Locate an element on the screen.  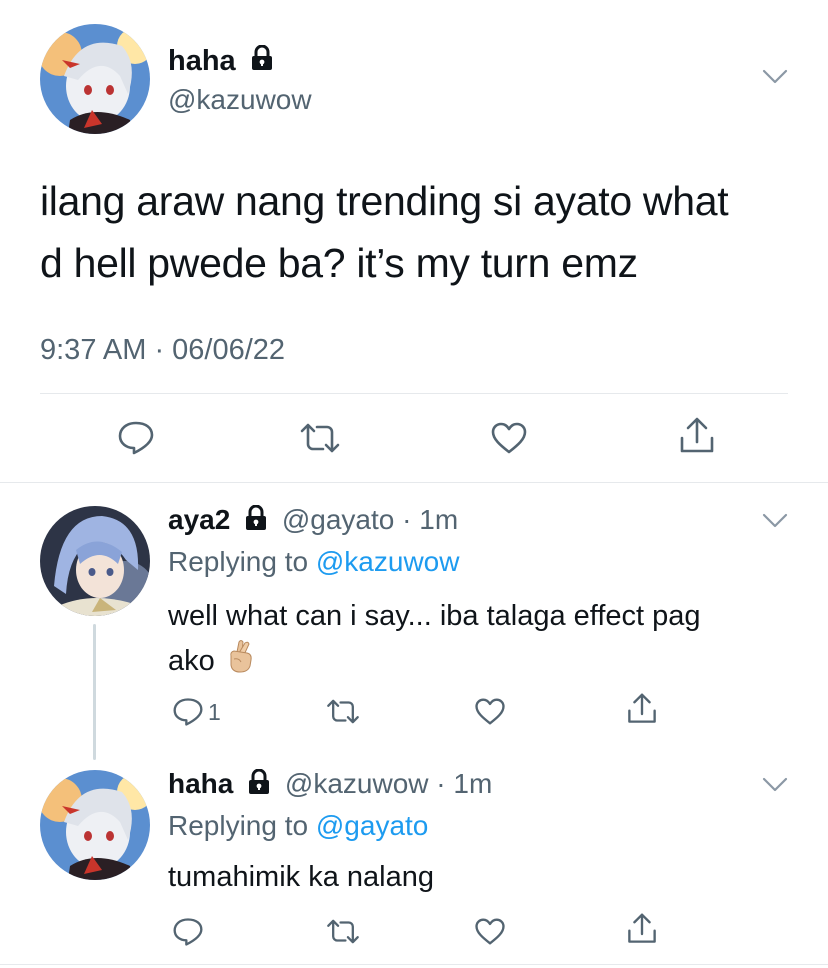
replying-to-mention: @kazuwow is located at coordinates (388, 561).